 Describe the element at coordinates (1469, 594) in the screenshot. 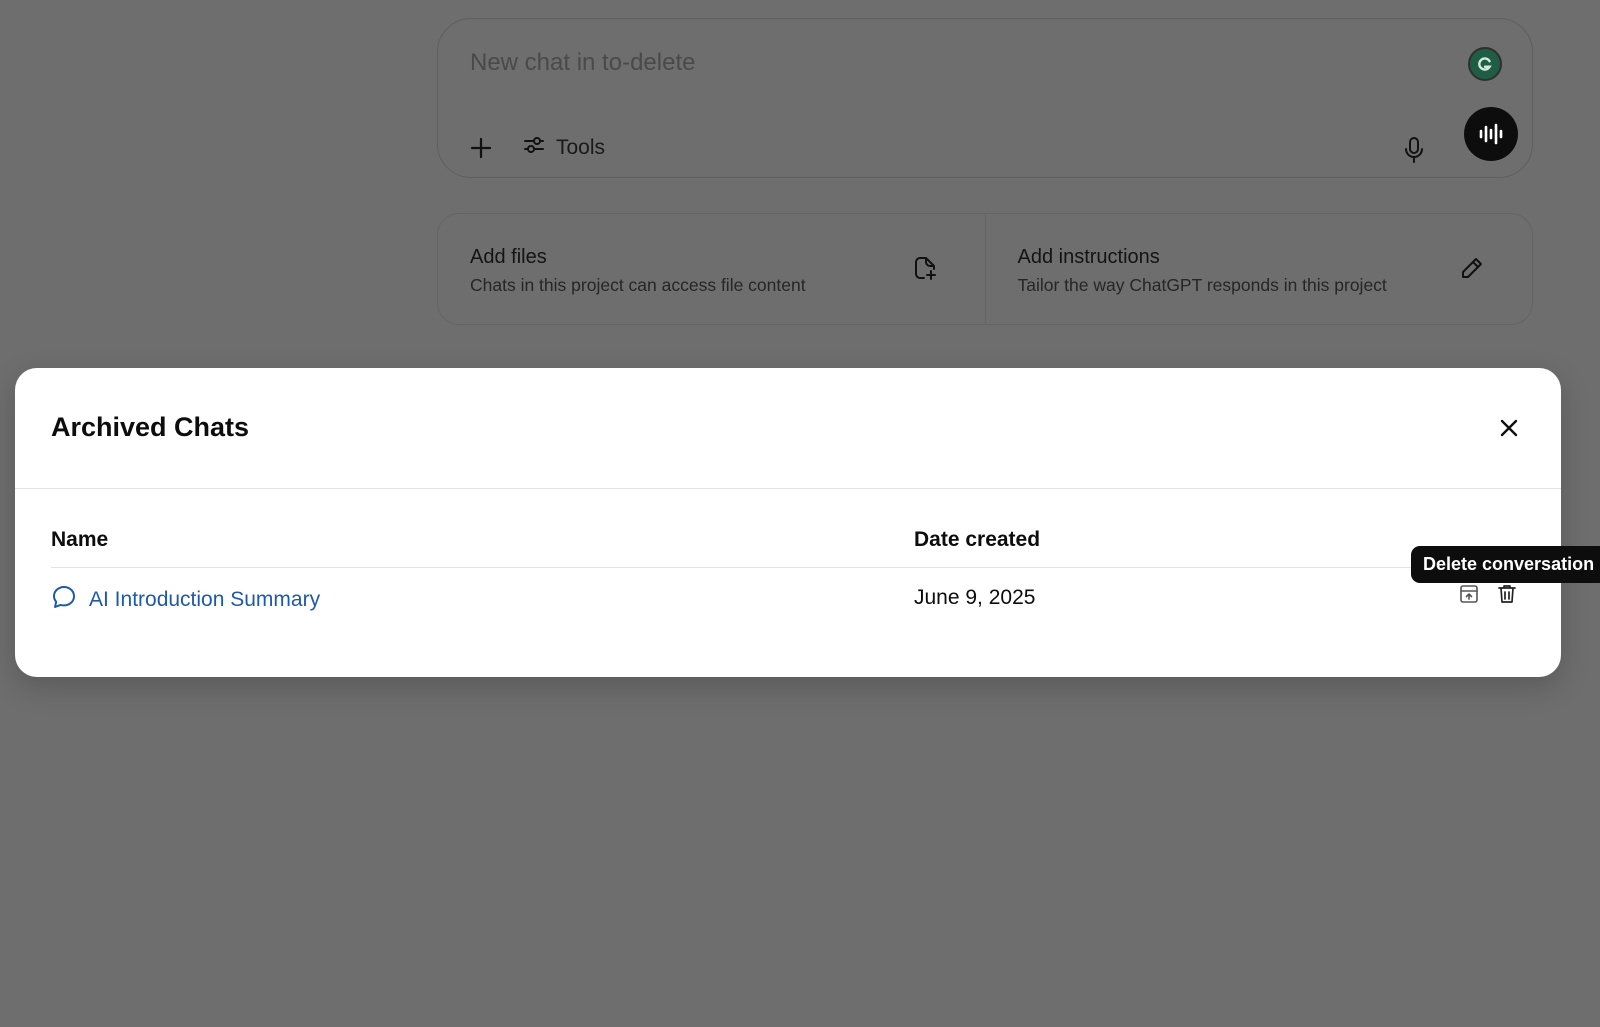

I see `unarchive-icon` at that location.